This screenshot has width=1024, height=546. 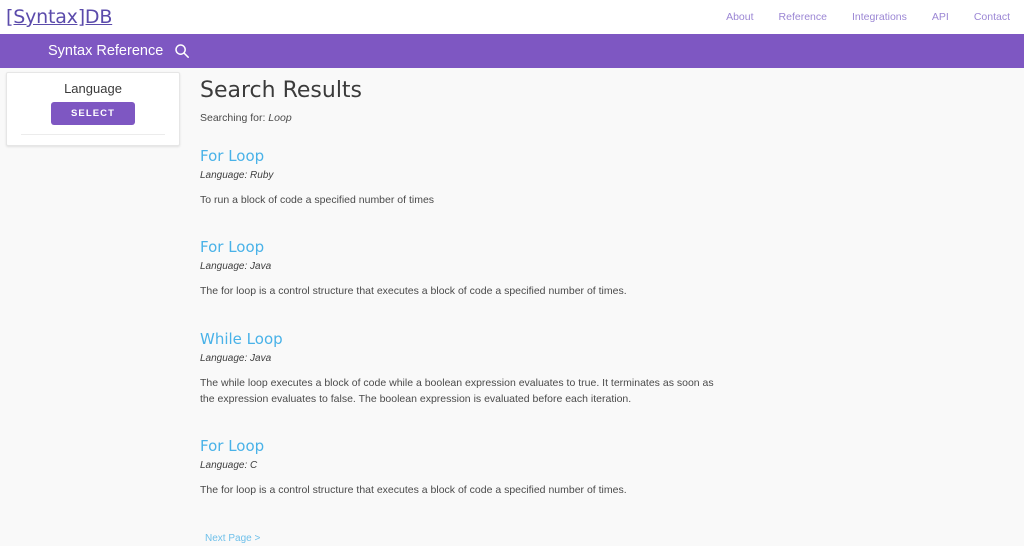 What do you see at coordinates (93, 134) in the screenshot?
I see `card-divider` at bounding box center [93, 134].